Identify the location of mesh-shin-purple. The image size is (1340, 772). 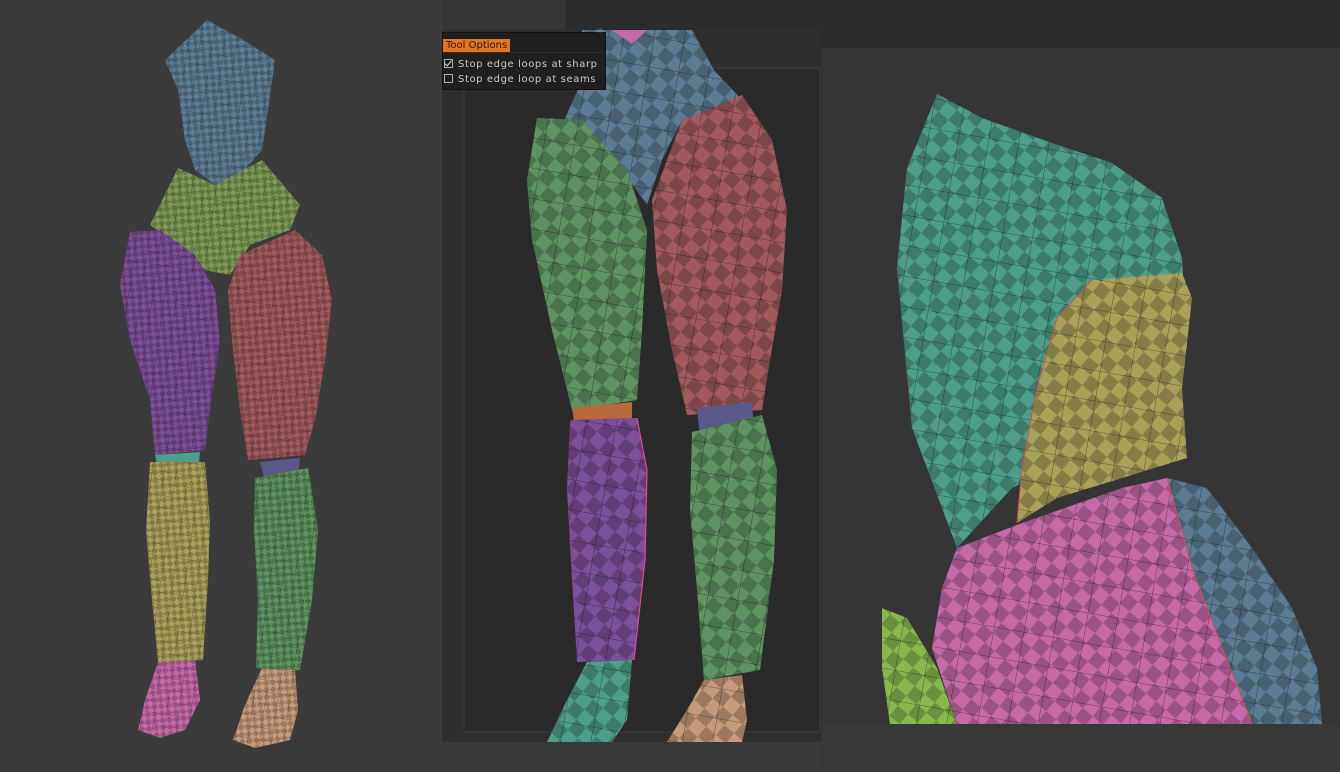
(607, 539).